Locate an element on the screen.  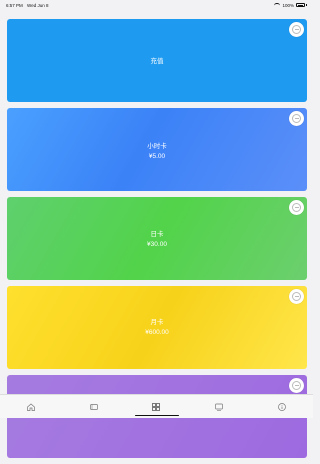
status-right: 100% is located at coordinates (290, 5).